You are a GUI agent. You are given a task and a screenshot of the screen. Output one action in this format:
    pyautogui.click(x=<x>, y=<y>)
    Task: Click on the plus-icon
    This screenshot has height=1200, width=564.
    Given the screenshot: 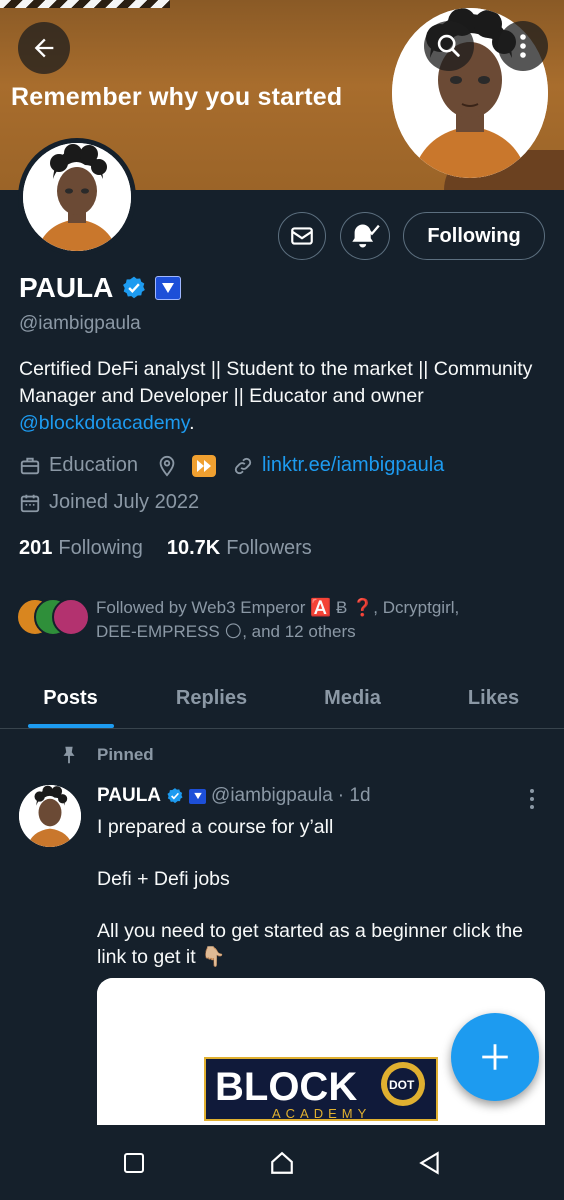 What is the action you would take?
    pyautogui.click(x=495, y=1057)
    